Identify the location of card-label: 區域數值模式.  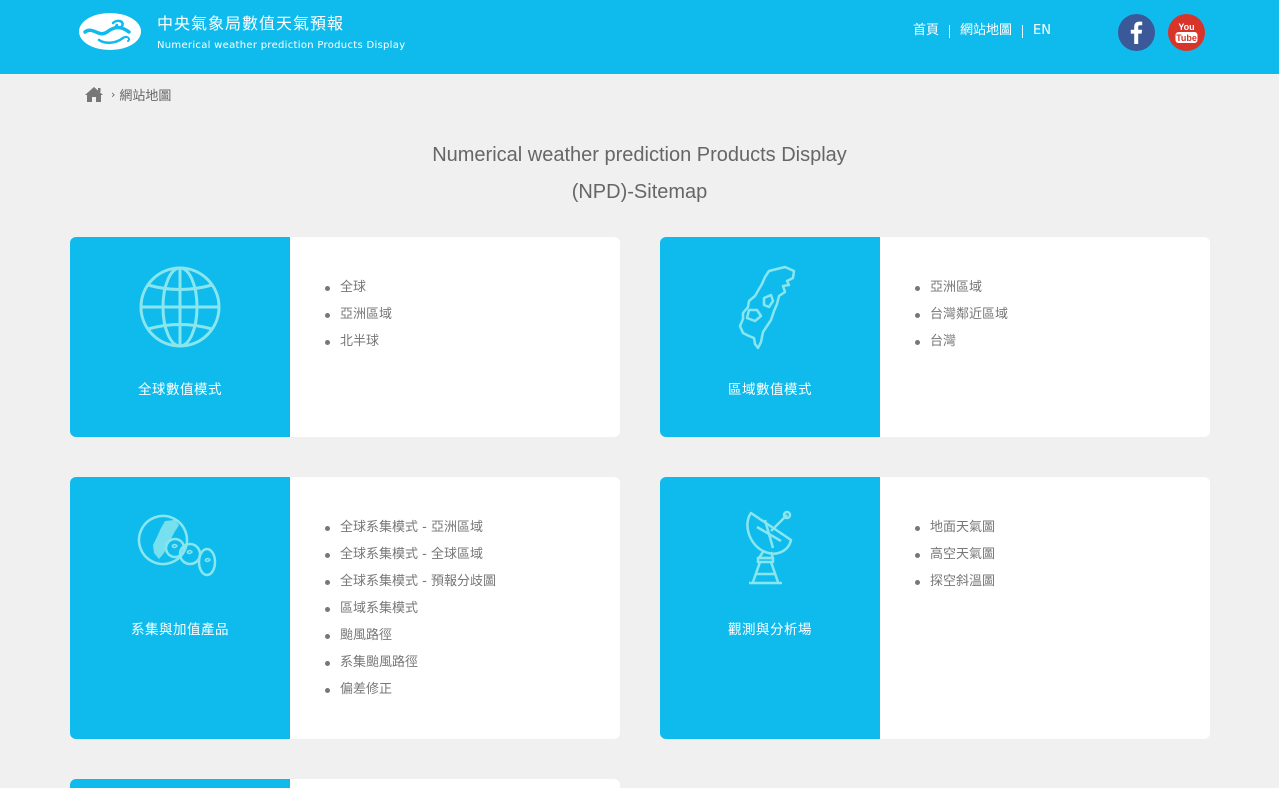
(770, 390).